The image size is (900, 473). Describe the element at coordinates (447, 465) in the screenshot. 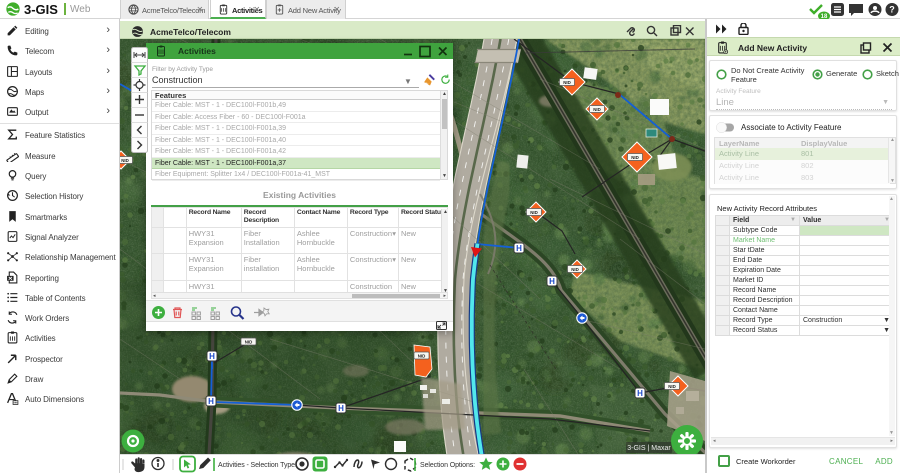

I see `svg-text: Selection Options:` at that location.